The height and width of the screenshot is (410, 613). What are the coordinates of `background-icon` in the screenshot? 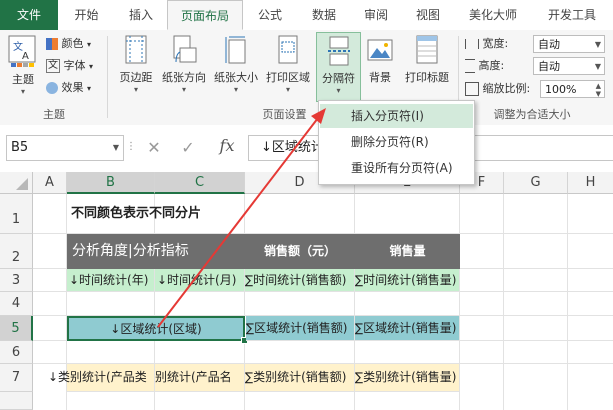 It's located at (380, 50).